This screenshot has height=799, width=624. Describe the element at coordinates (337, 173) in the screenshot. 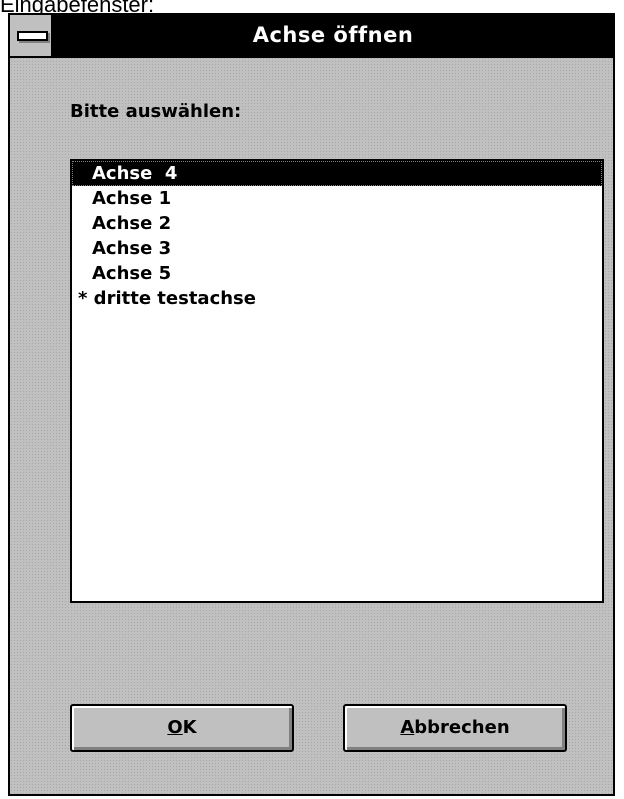

I see `list-item-achse-4: Achse 4` at that location.